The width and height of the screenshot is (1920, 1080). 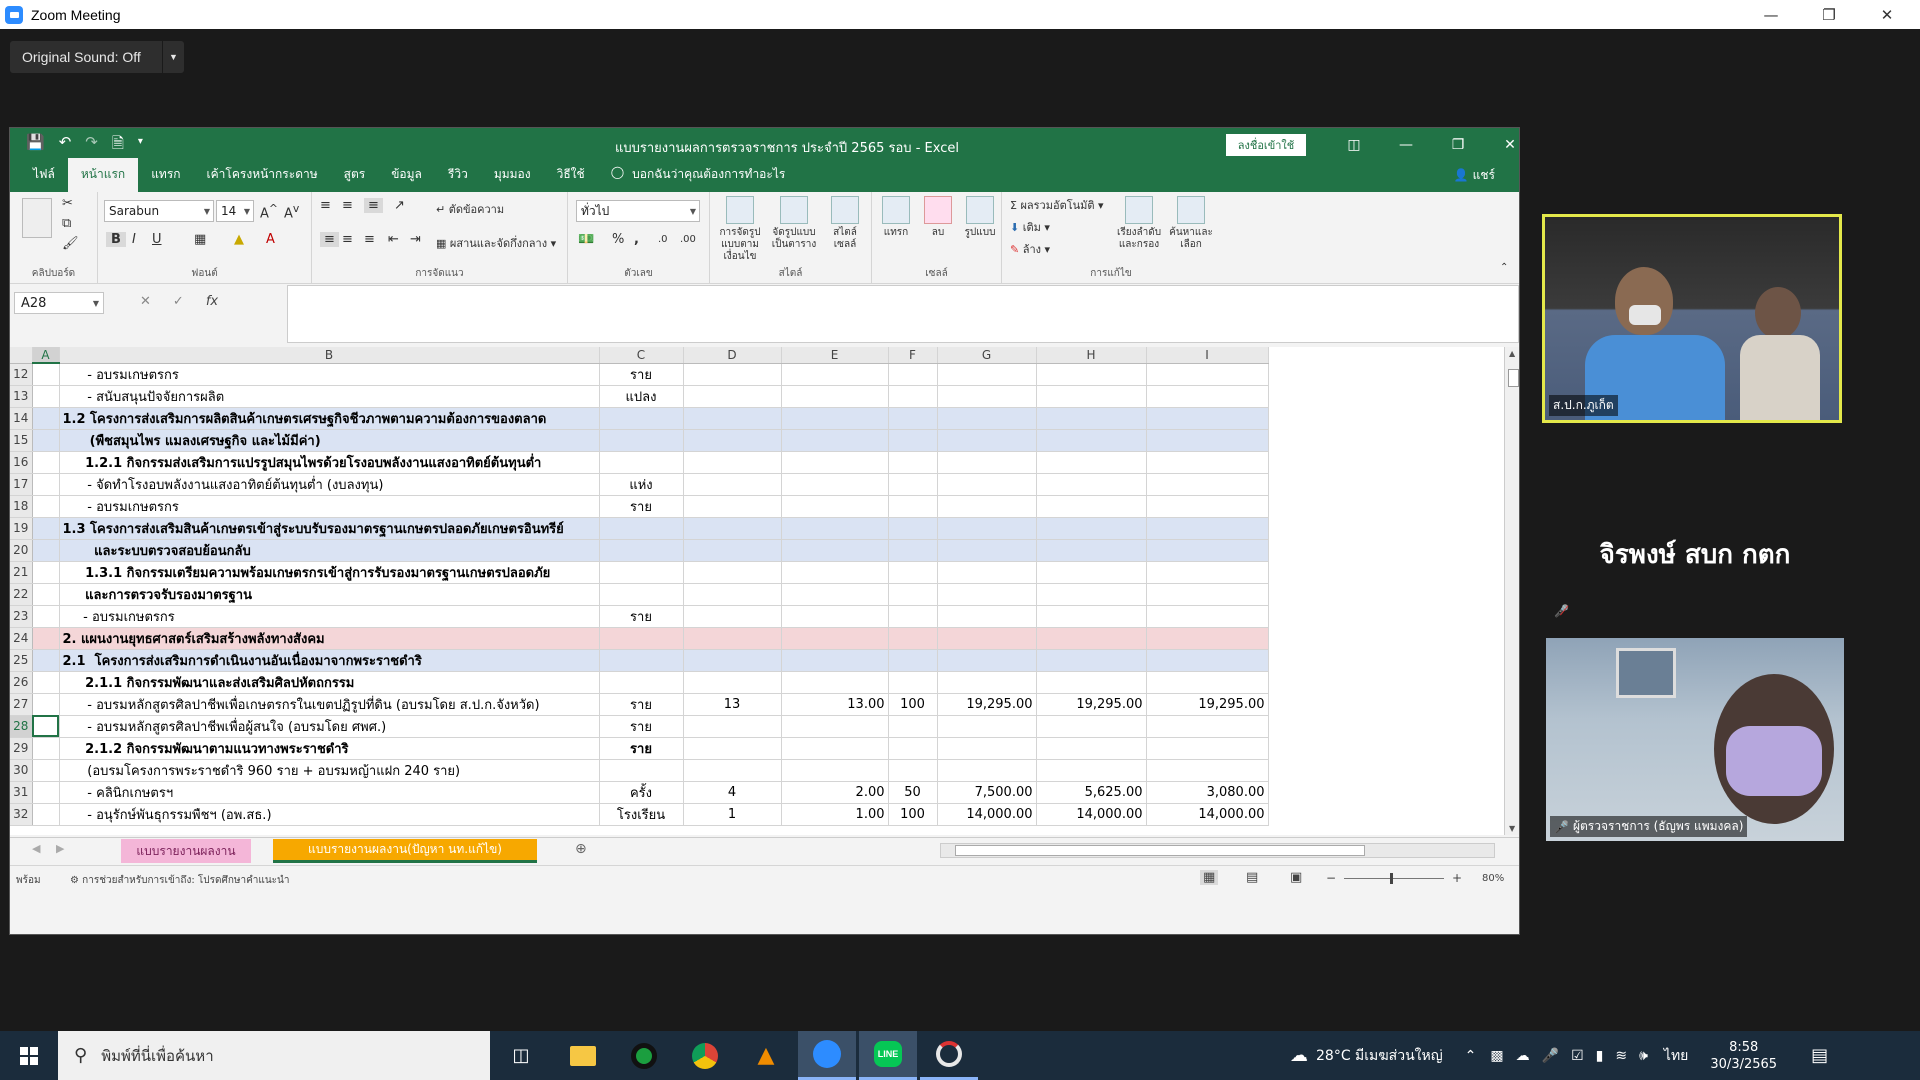 I want to click on col-header-e: E, so click(x=835, y=355).